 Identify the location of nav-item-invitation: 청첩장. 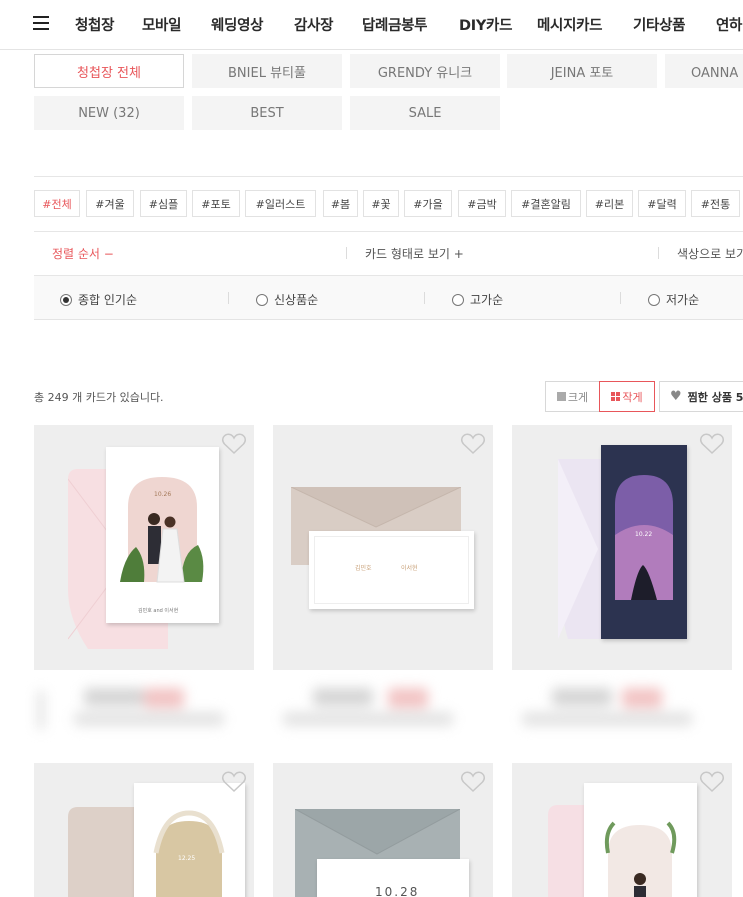
(94, 24).